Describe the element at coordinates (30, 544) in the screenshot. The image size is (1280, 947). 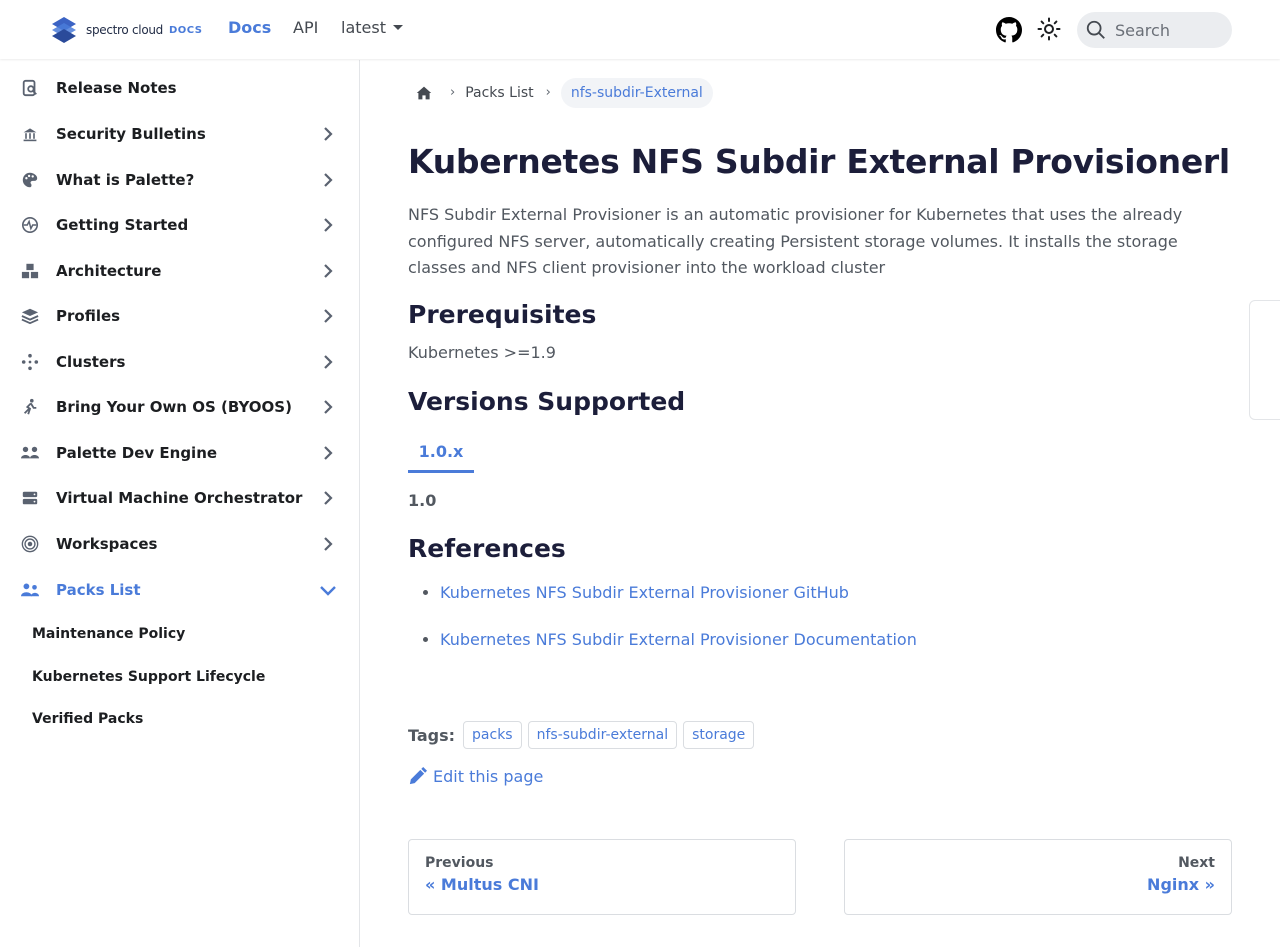
I see `target-icon` at that location.